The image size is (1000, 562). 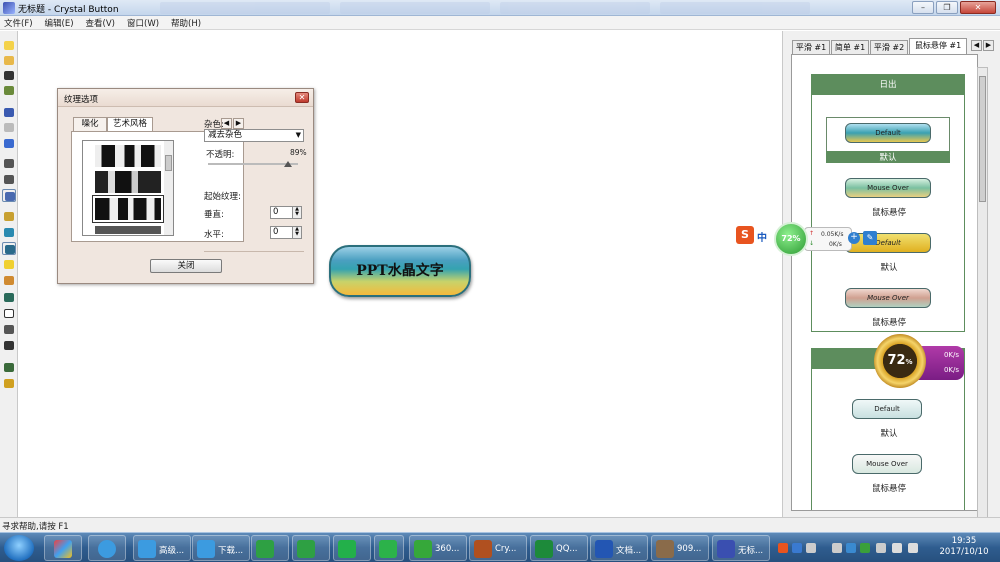 What do you see at coordinates (254, 135) in the screenshot?
I see `noise-select: 减去杂色 ▼` at bounding box center [254, 135].